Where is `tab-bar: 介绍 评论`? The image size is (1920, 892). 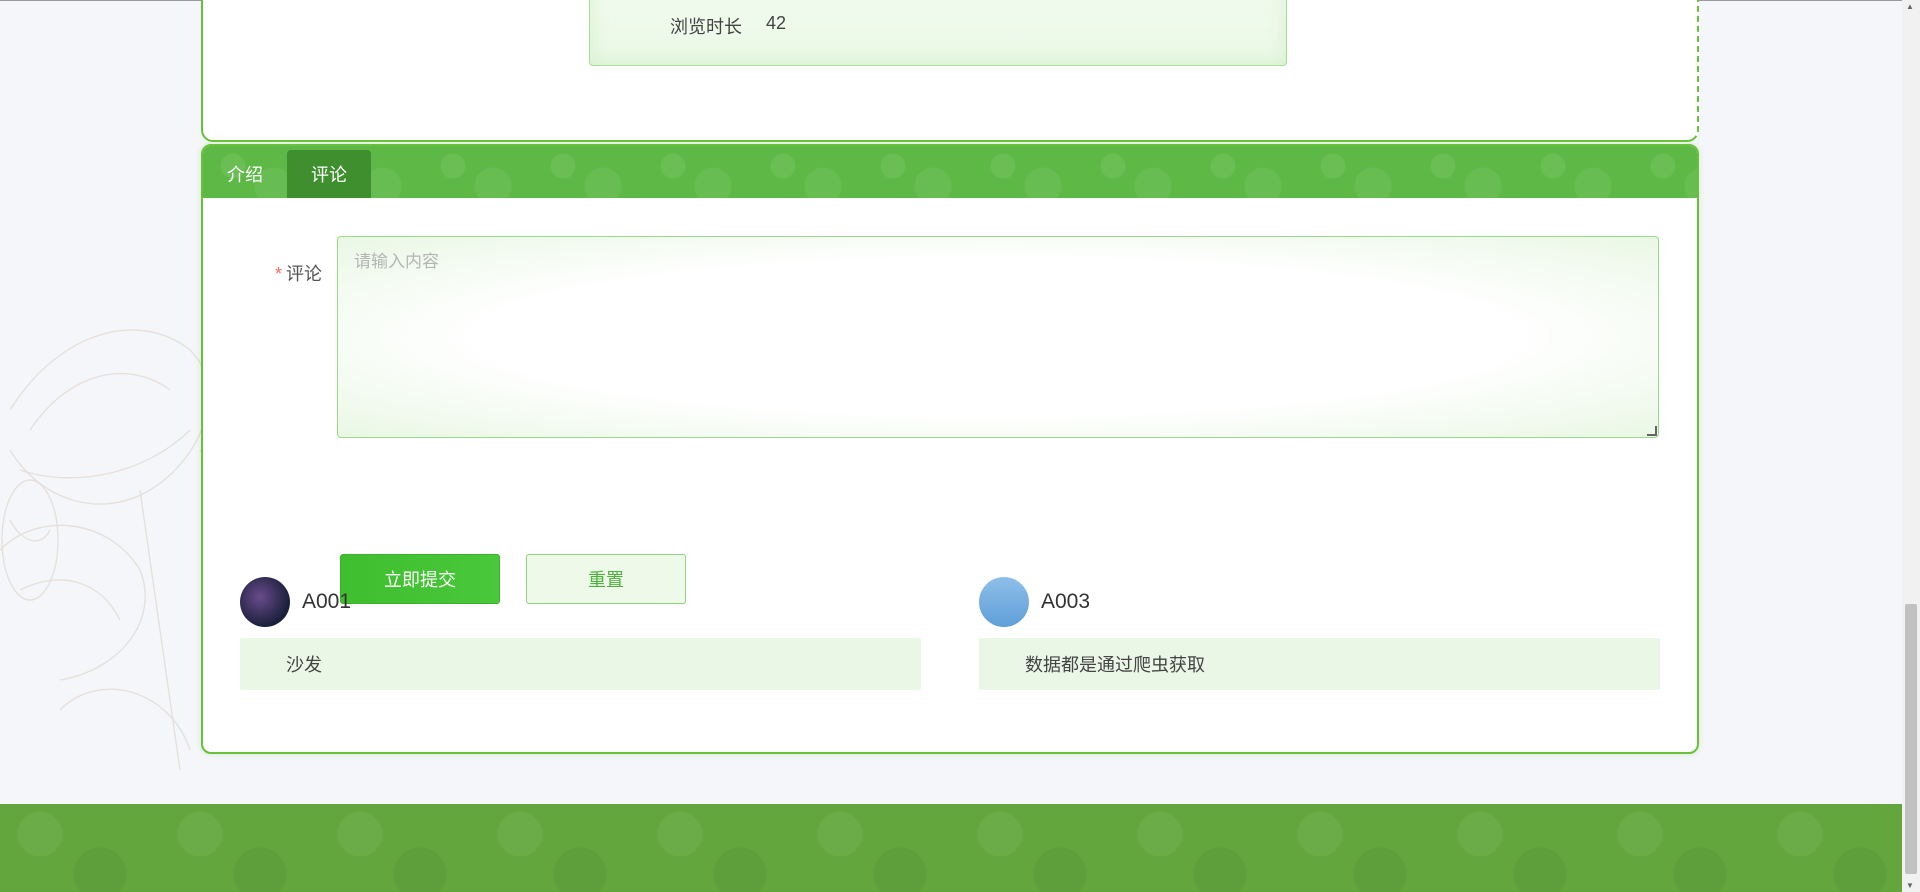 tab-bar: 介绍 评论 is located at coordinates (950, 172).